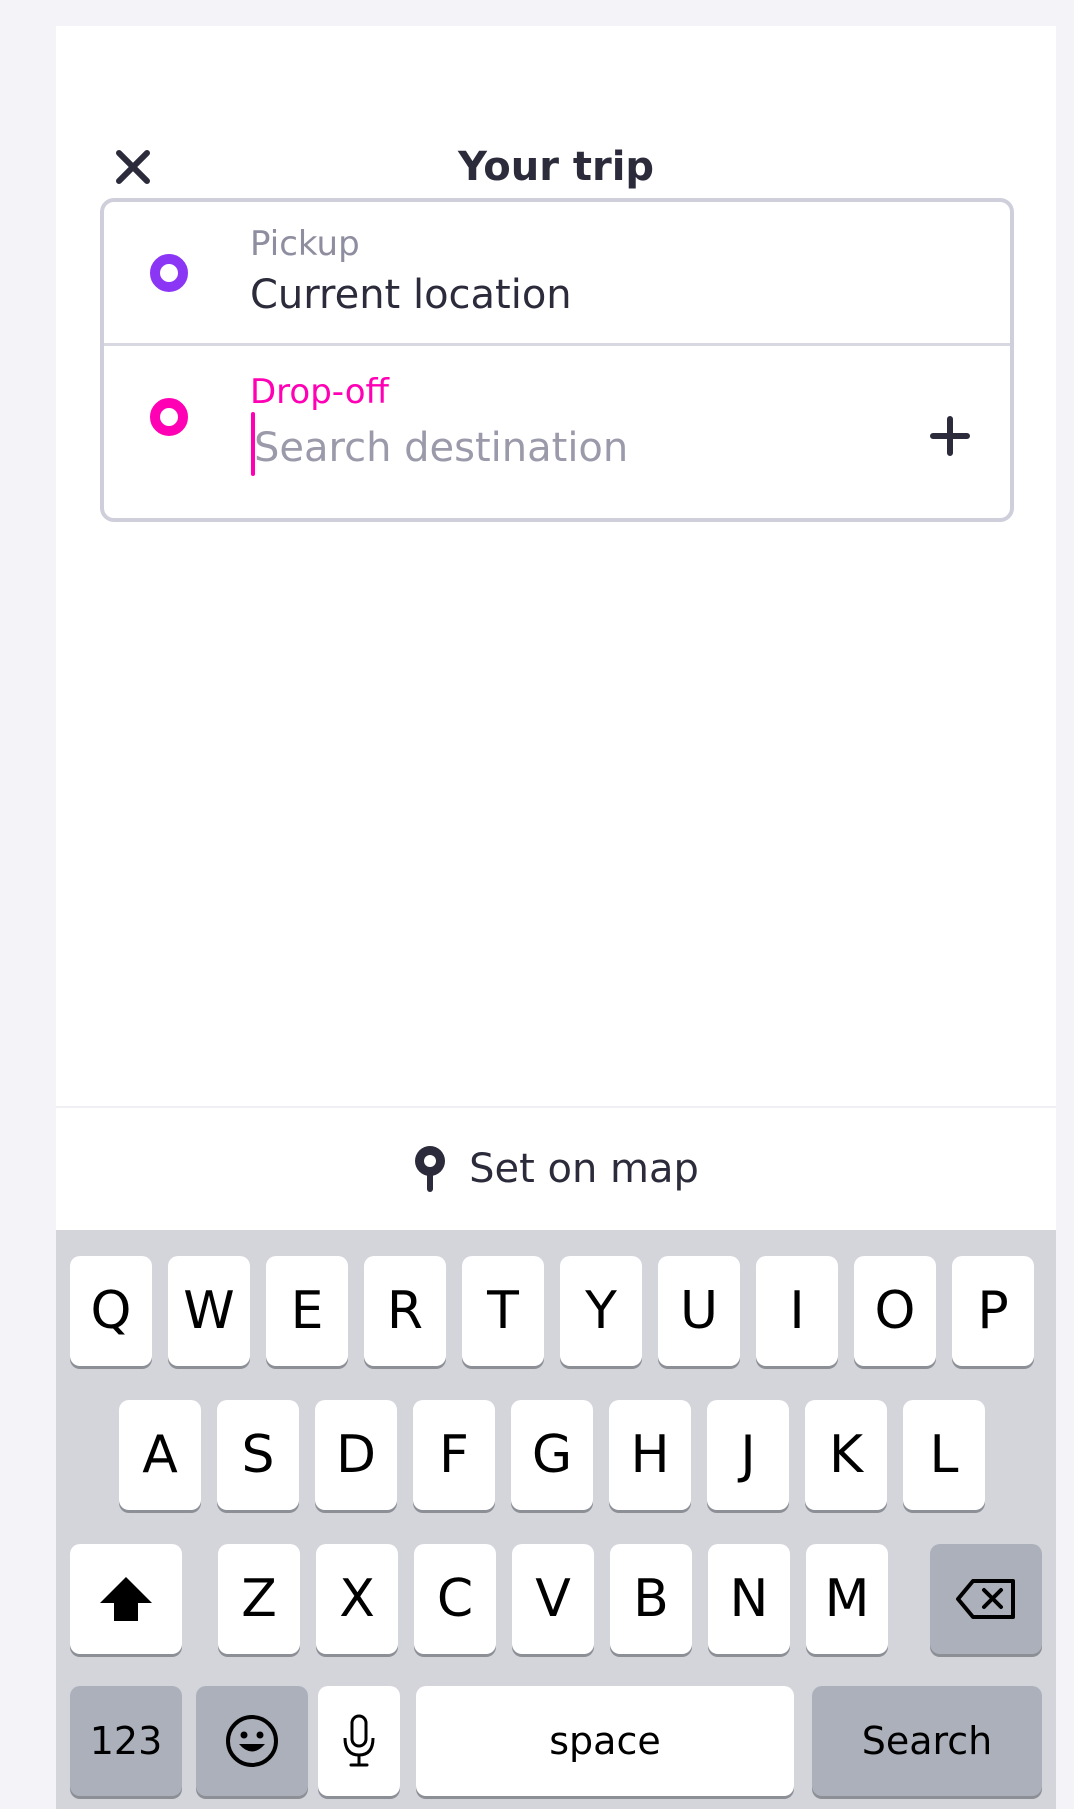  Describe the element at coordinates (503, 1311) in the screenshot. I see `key-t: T` at that location.